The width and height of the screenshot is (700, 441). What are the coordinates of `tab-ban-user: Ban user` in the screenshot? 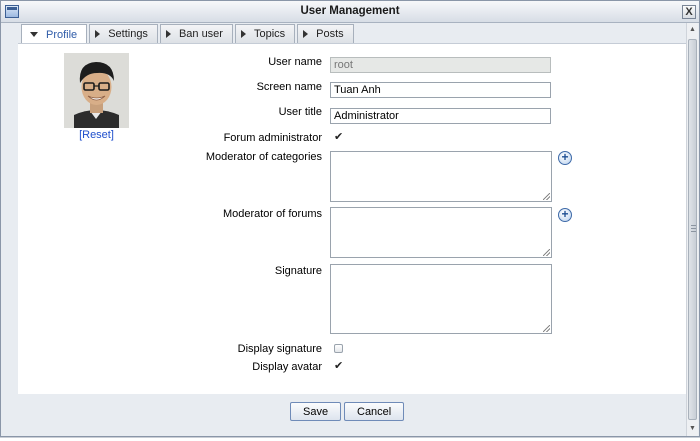 It's located at (196, 33).